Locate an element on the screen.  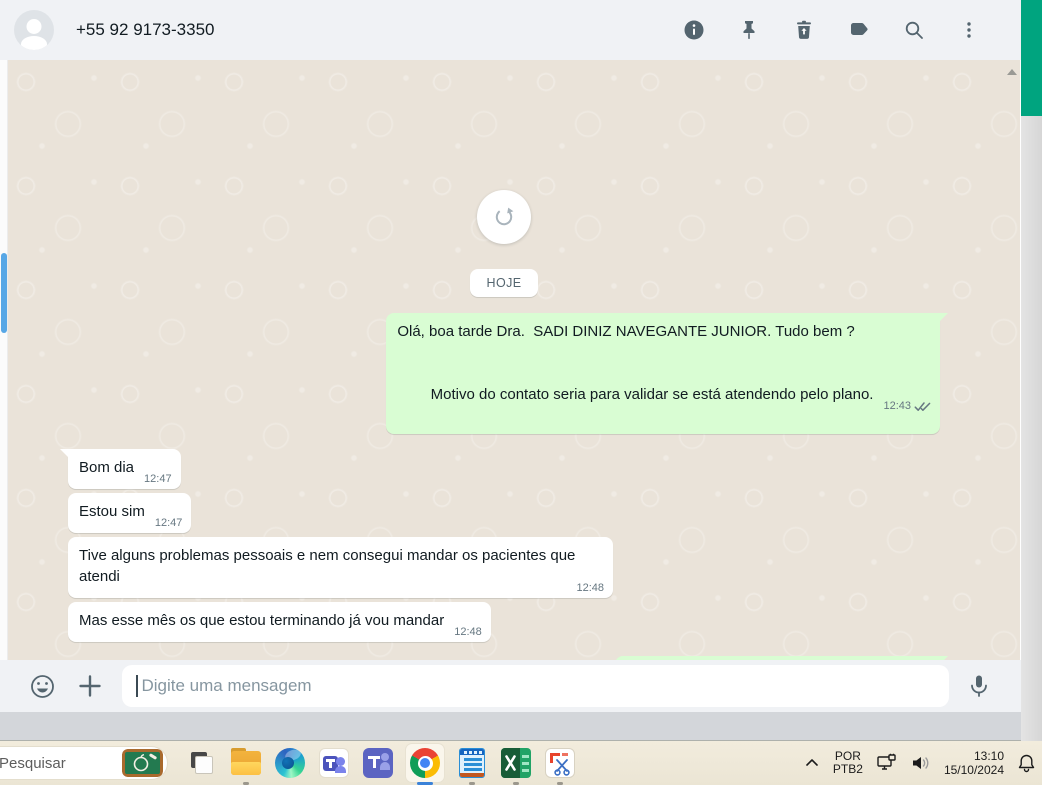
input-placeholder: Digite uma mensagem is located at coordinates (226, 685).